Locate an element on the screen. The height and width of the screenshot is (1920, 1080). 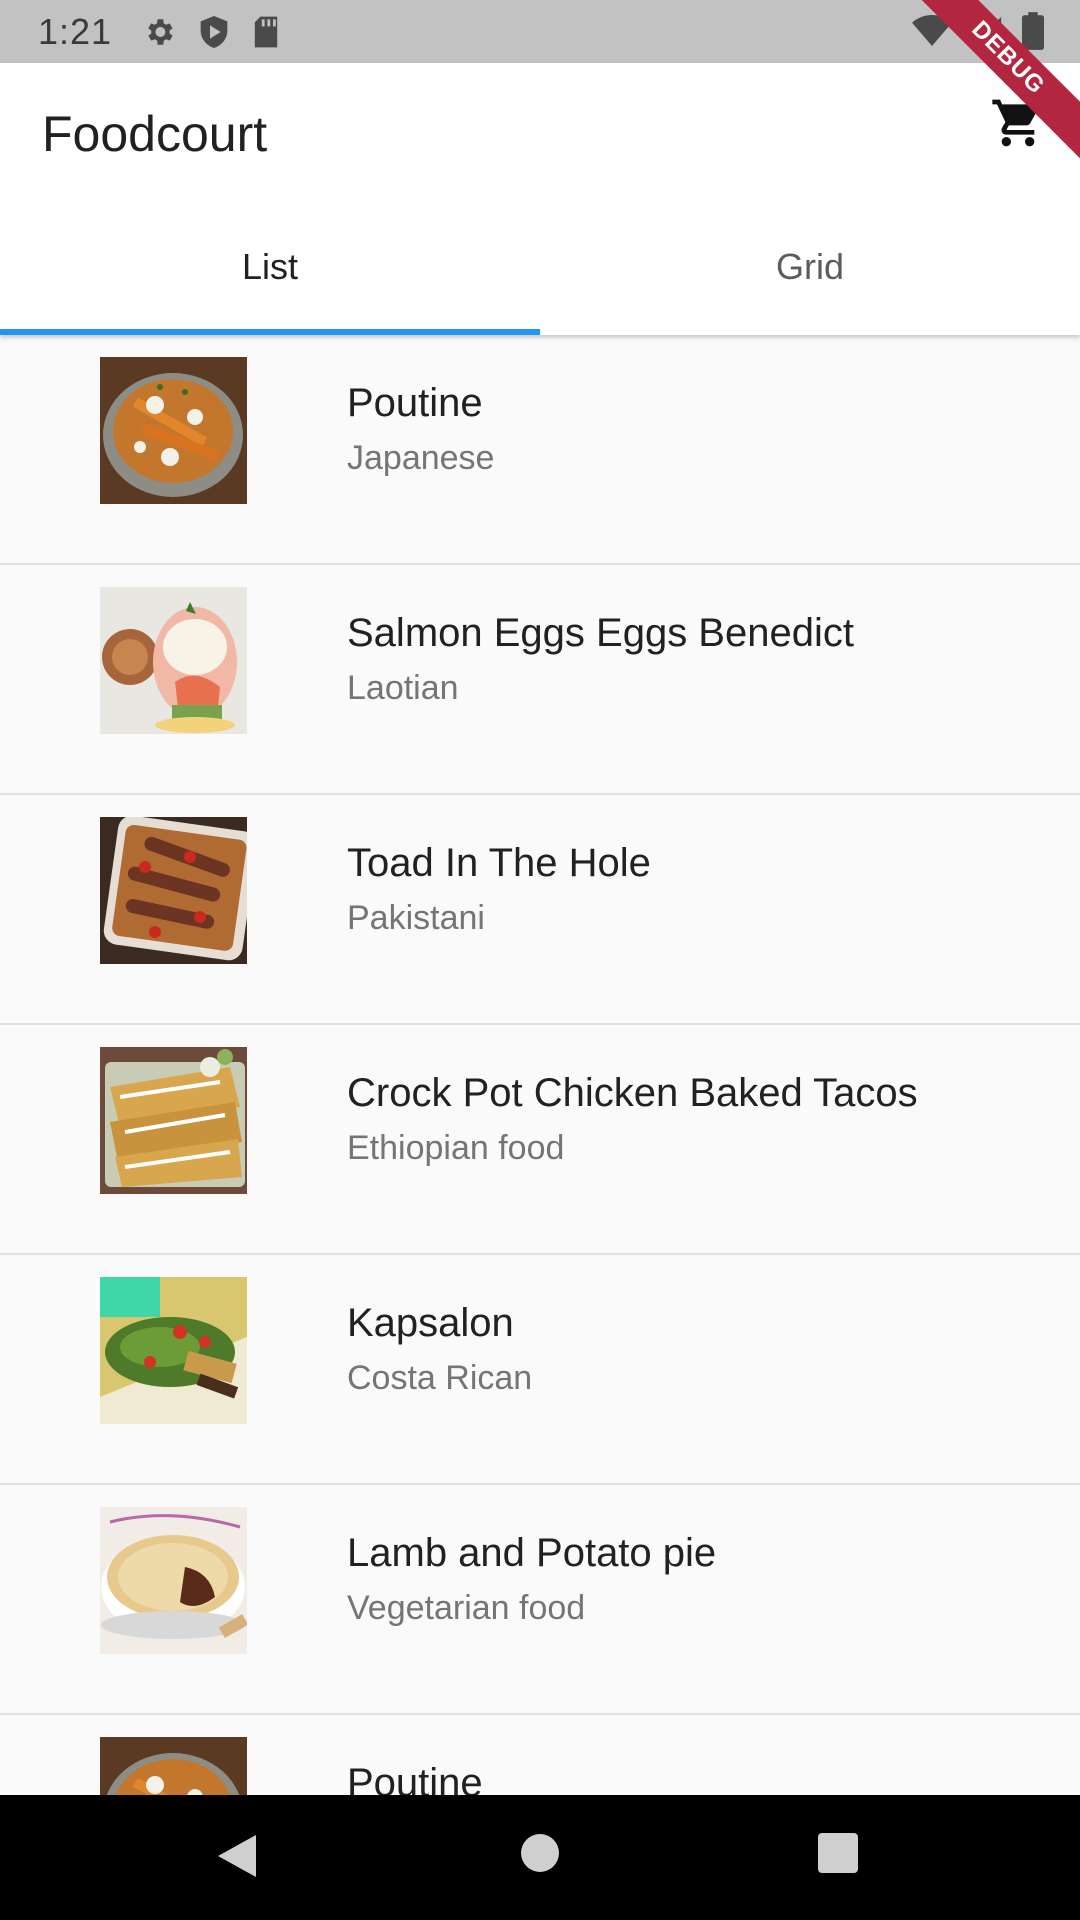
list-item: Lamb and Potato pie Vegetarian food is located at coordinates (540, 1600).